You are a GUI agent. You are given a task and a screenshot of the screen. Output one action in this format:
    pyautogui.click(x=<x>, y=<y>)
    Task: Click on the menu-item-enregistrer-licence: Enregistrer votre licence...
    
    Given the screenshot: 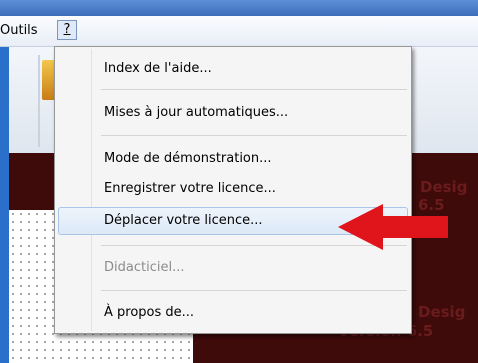 What is the action you would take?
    pyautogui.click(x=233, y=189)
    